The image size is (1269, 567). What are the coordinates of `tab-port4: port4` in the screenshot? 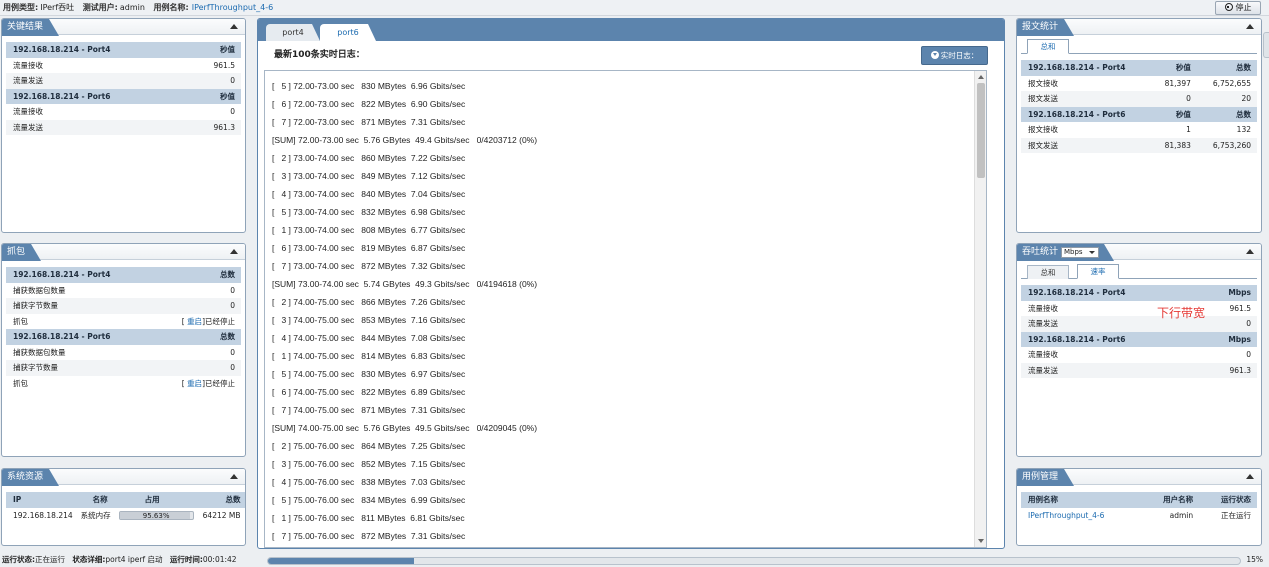 It's located at (293, 32).